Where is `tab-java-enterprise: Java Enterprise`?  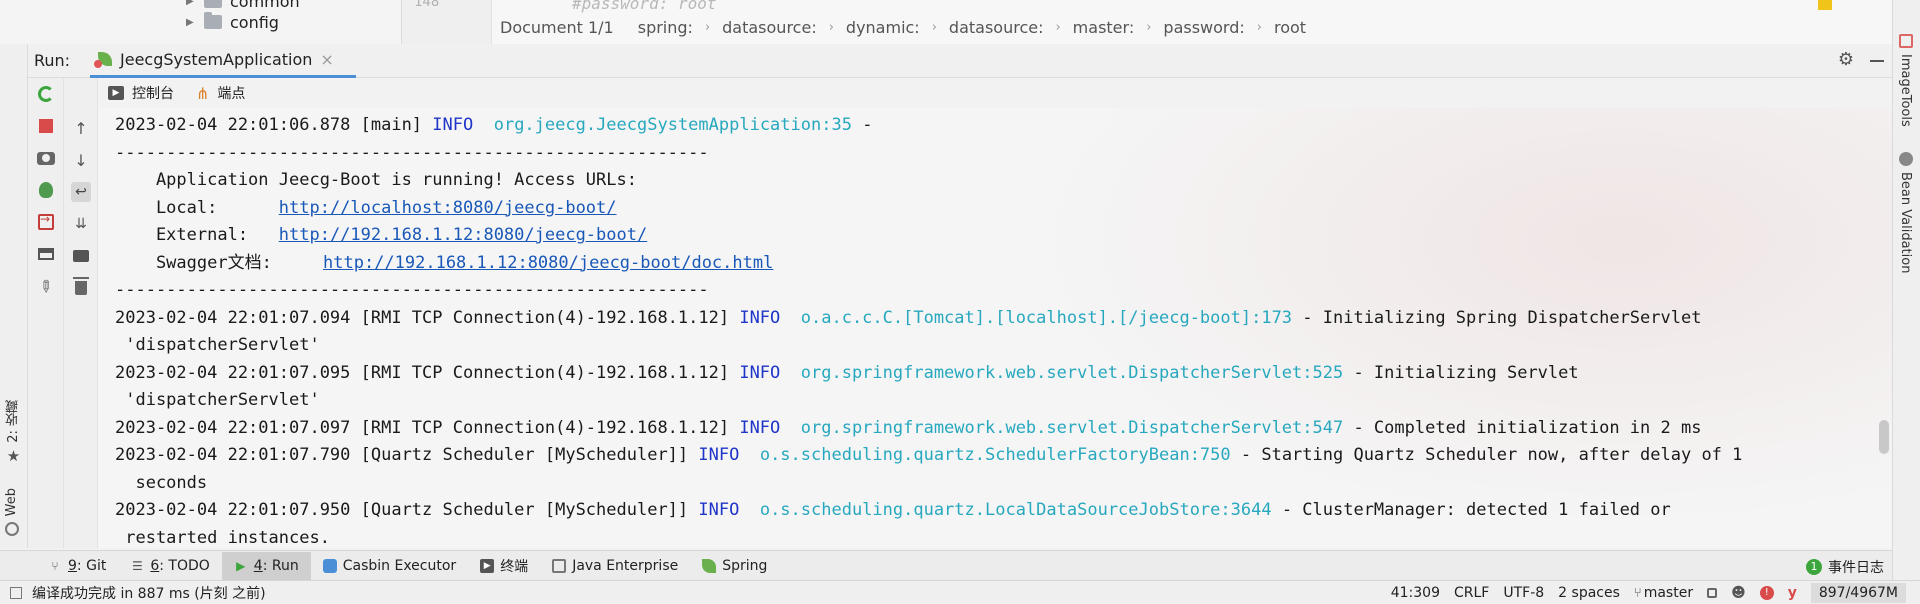 tab-java-enterprise: Java Enterprise is located at coordinates (615, 566).